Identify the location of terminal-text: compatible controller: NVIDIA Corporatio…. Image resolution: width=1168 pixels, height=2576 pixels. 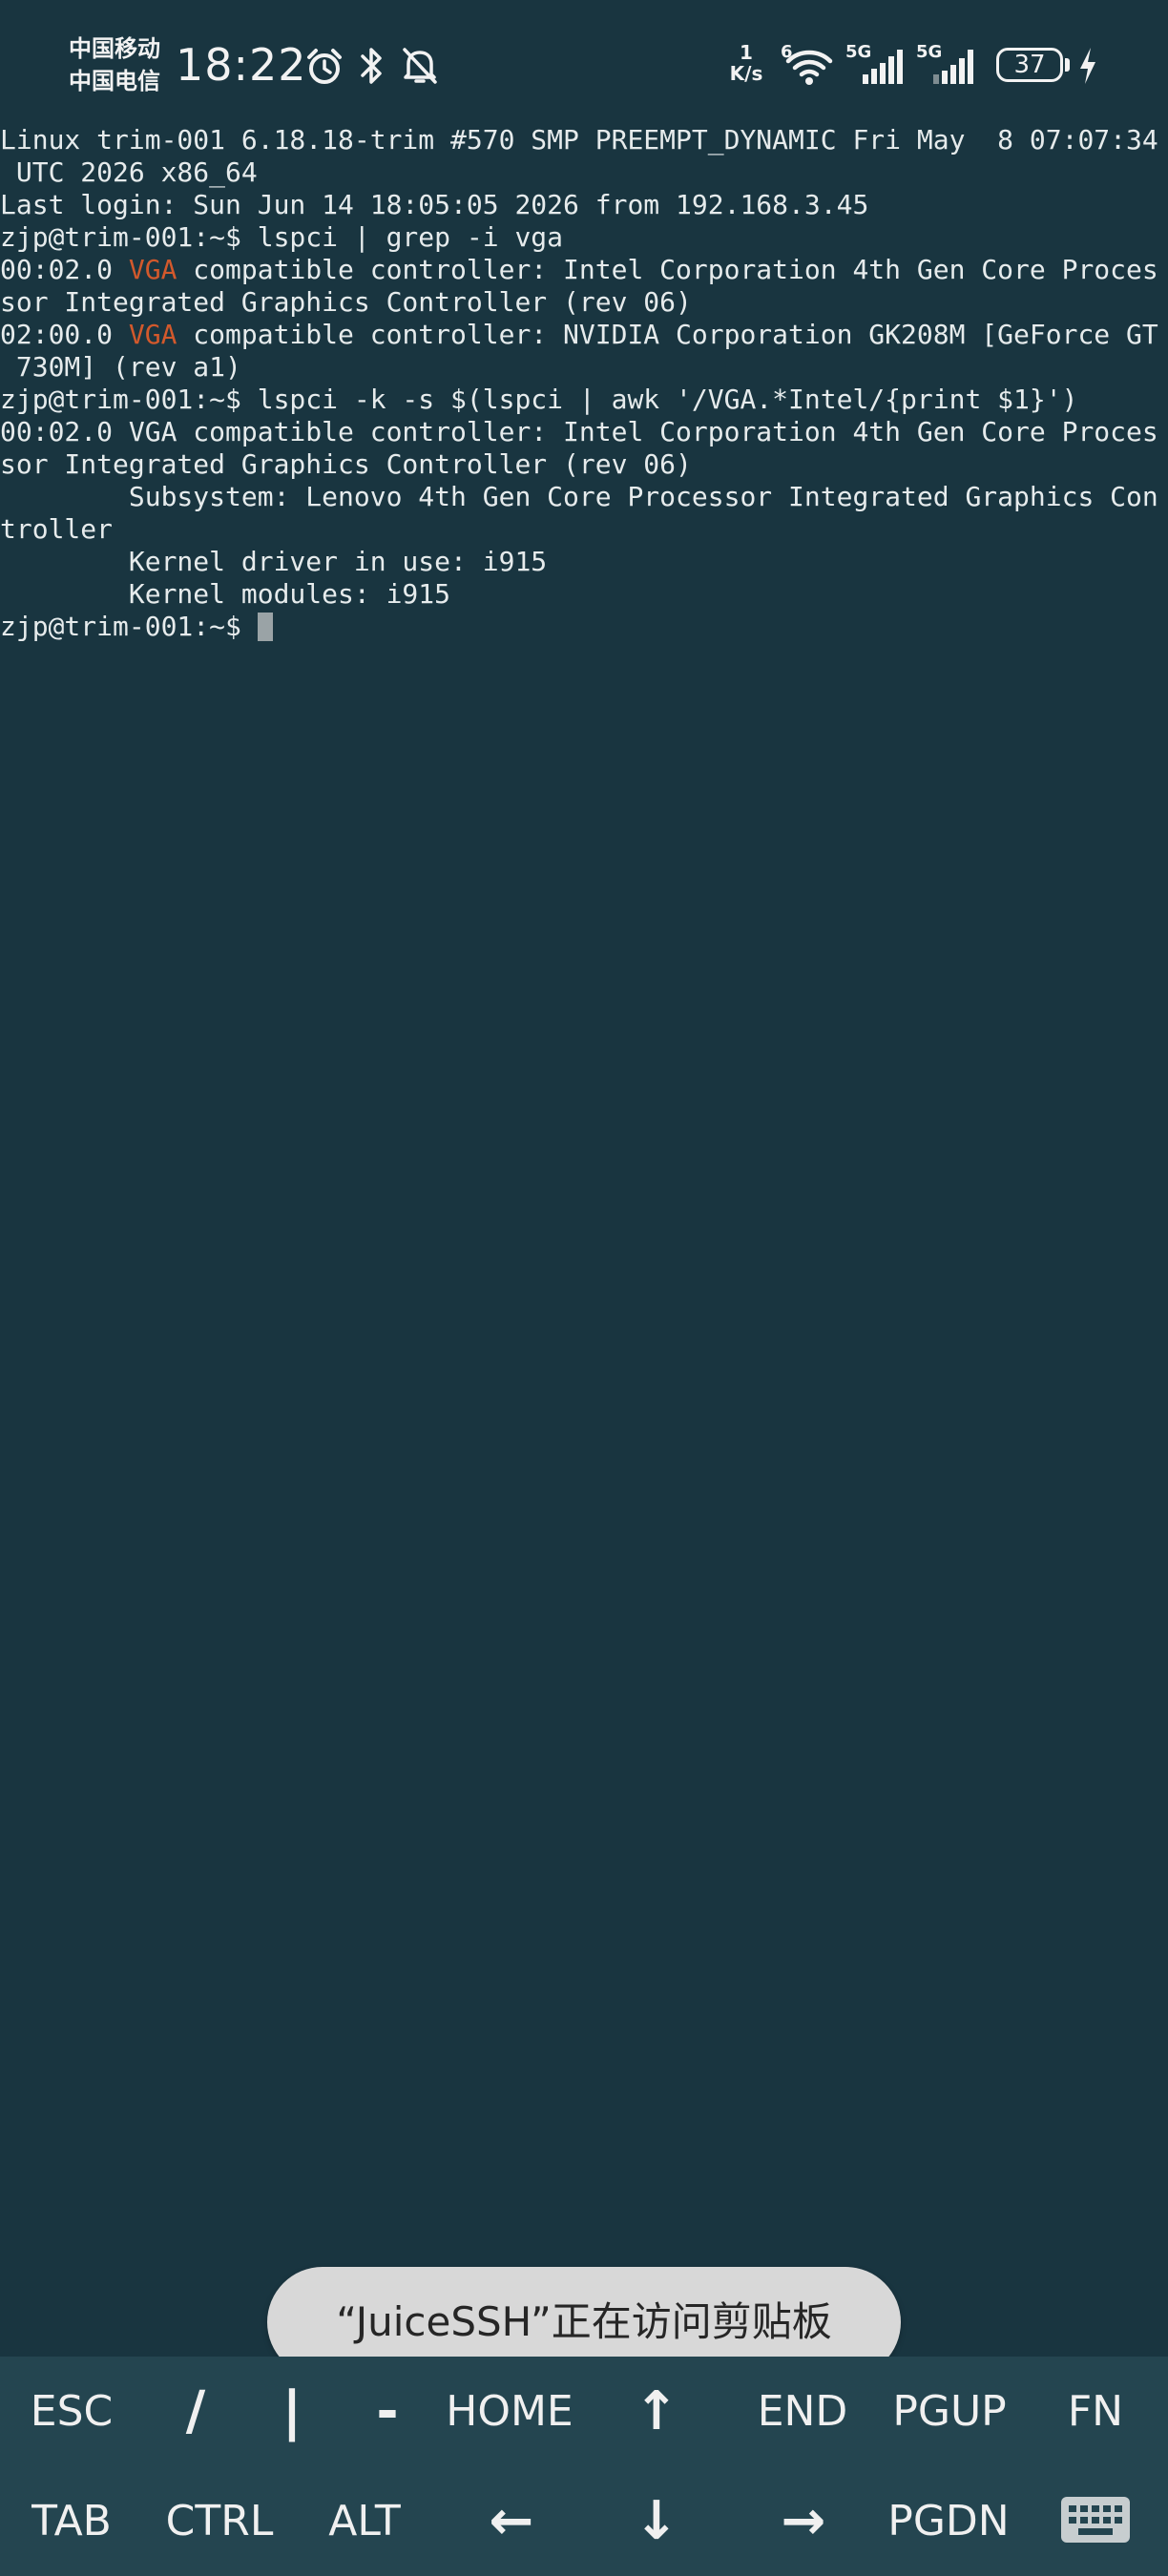
(667, 334).